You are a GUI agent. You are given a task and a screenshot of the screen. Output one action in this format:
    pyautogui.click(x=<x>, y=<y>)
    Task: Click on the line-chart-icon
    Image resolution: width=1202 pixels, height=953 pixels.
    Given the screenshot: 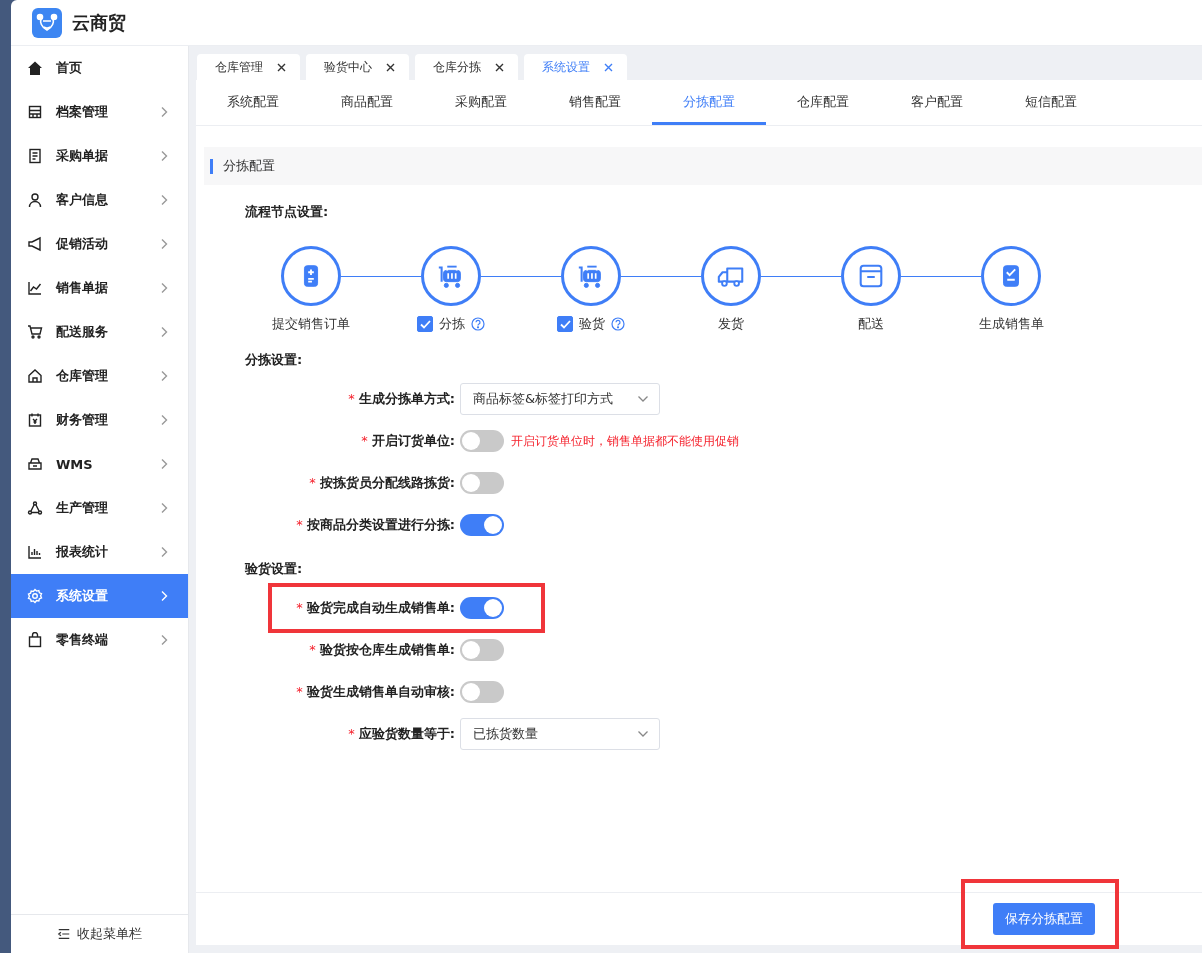 What is the action you would take?
    pyautogui.click(x=35, y=288)
    